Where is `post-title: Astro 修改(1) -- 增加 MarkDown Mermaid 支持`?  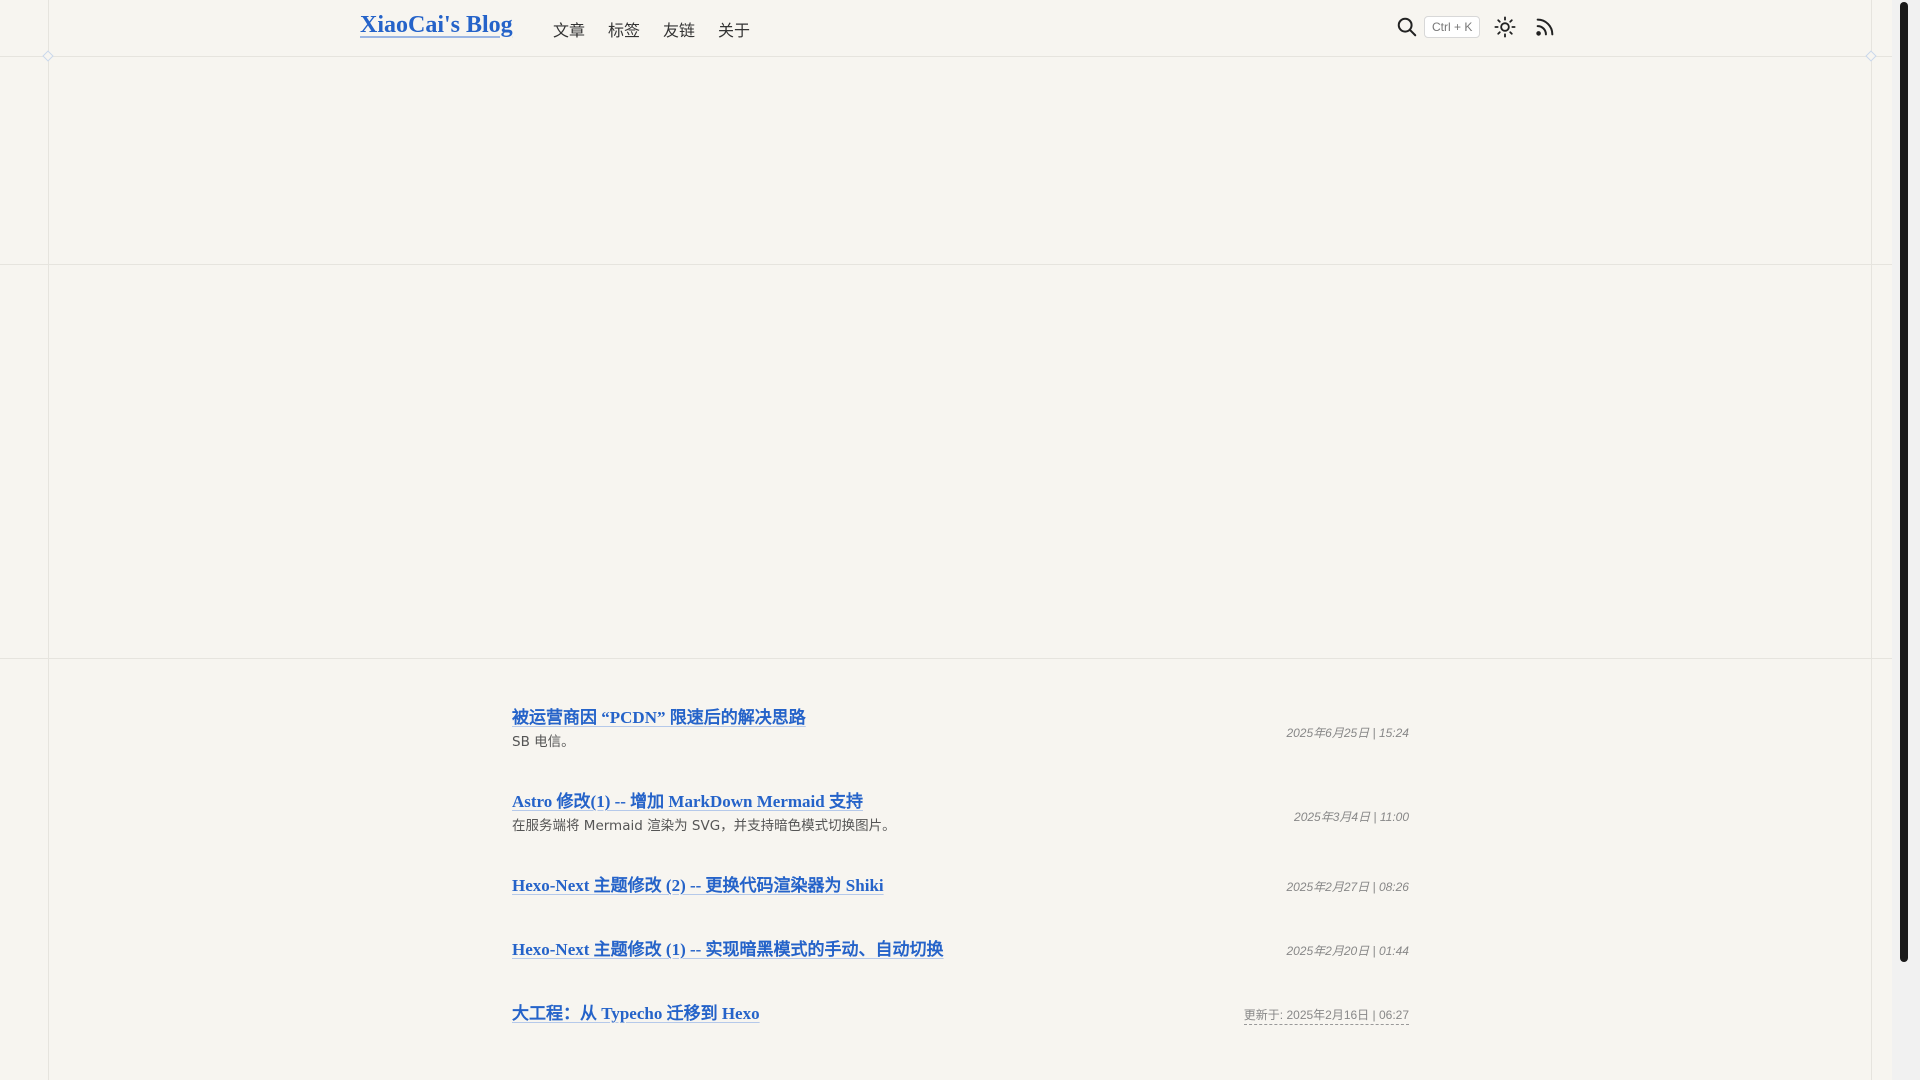
post-title: Astro 修改(1) -- 增加 MarkDown Mermaid 支持 is located at coordinates (687, 802).